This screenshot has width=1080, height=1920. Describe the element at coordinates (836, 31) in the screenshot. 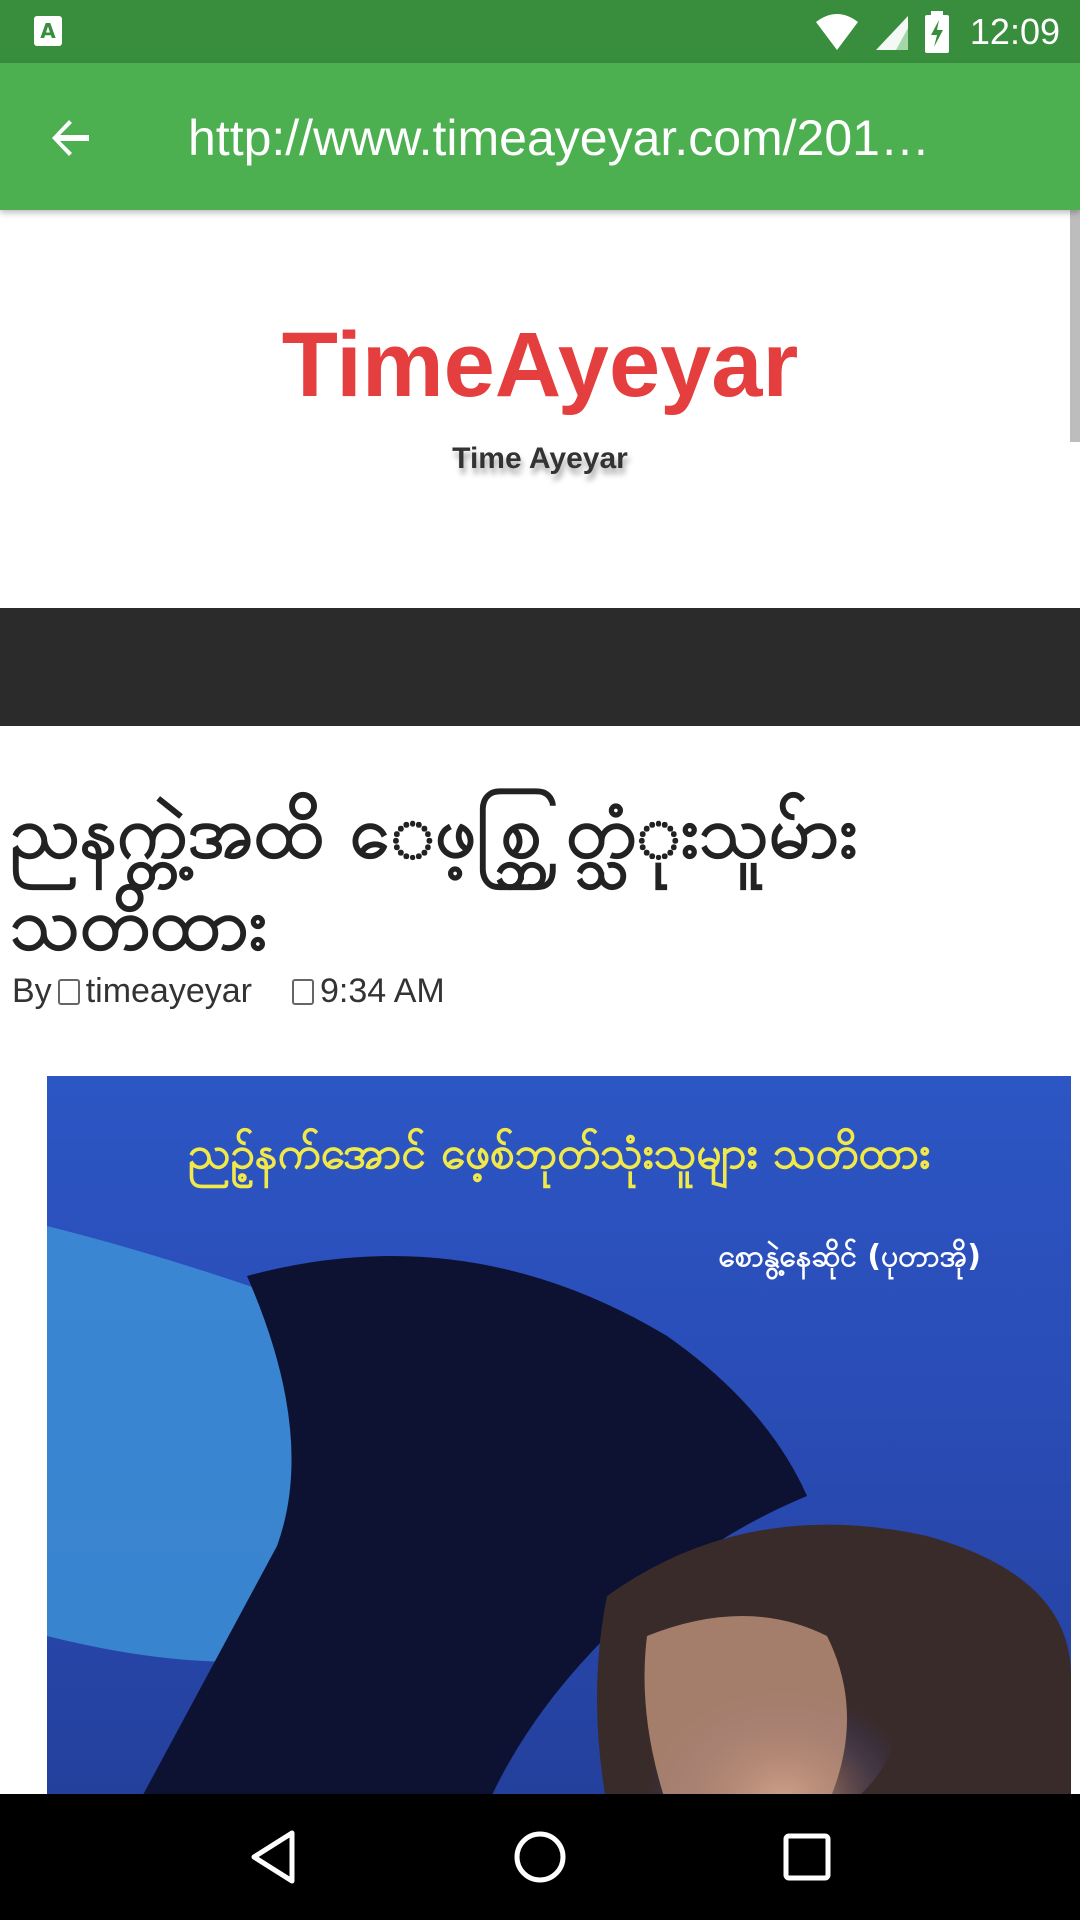

I see `wifi-icon` at that location.